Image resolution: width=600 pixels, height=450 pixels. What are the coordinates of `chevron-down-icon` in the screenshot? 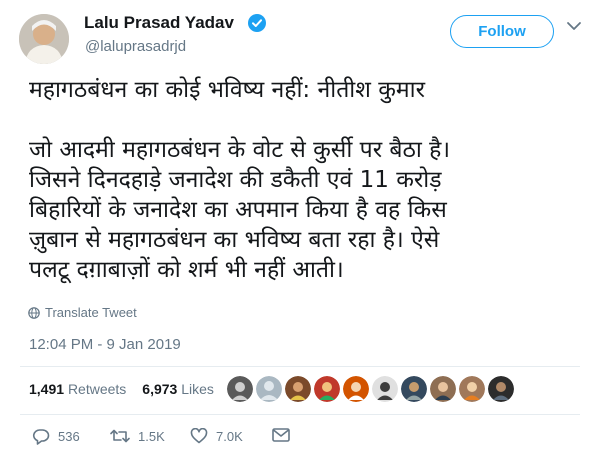 It's located at (574, 26).